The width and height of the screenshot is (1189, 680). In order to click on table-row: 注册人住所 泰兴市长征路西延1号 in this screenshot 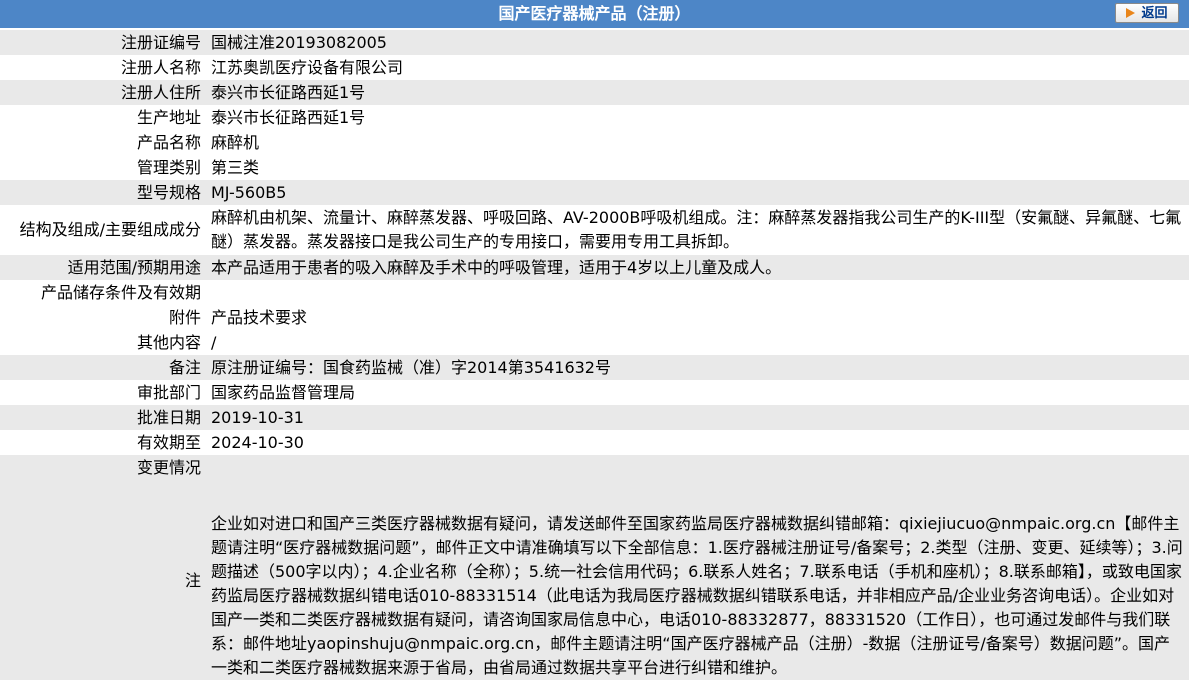, I will do `click(594, 92)`.